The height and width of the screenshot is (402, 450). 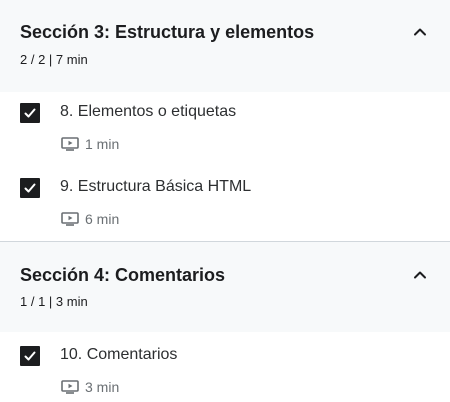 What do you see at coordinates (102, 387) in the screenshot?
I see `duration-text: 3 min` at bounding box center [102, 387].